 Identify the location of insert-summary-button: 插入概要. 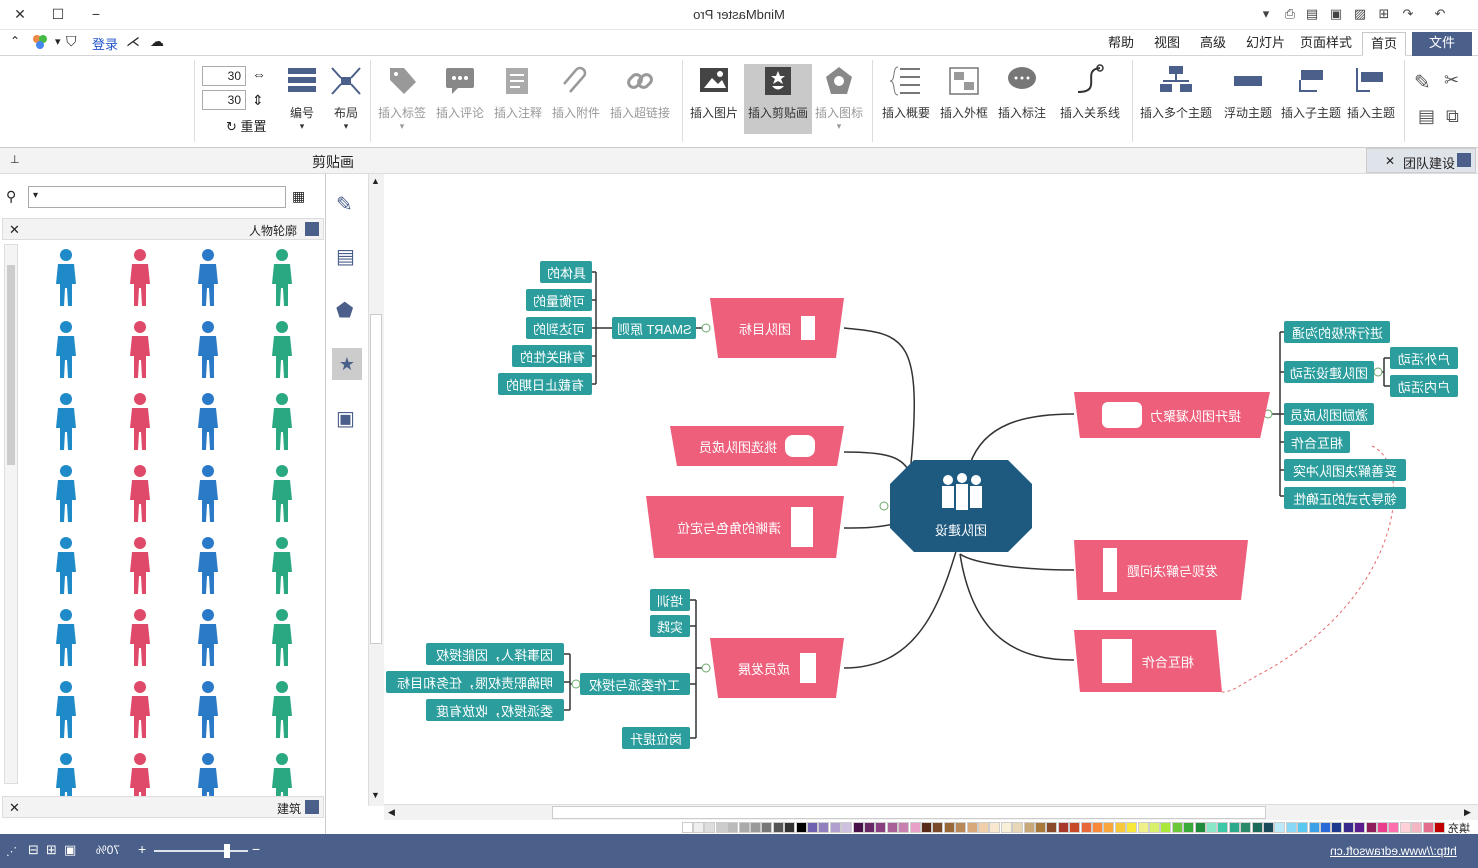
(906, 99).